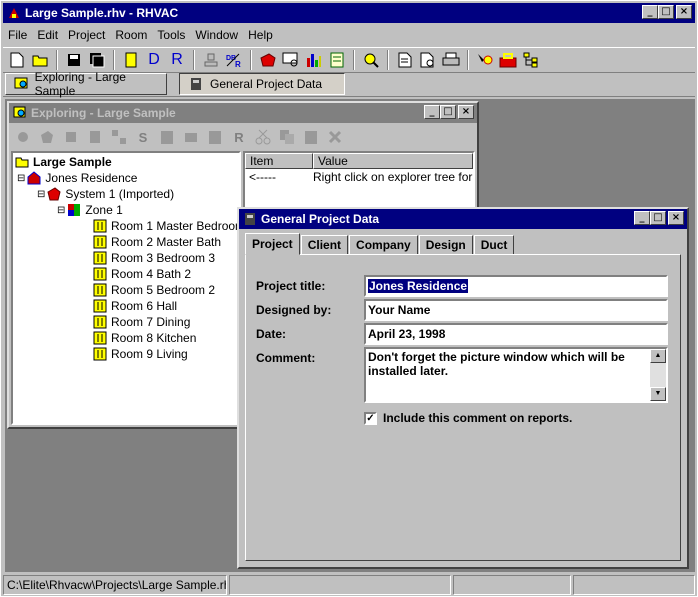  I want to click on help-pointer-icon, so click(485, 60).